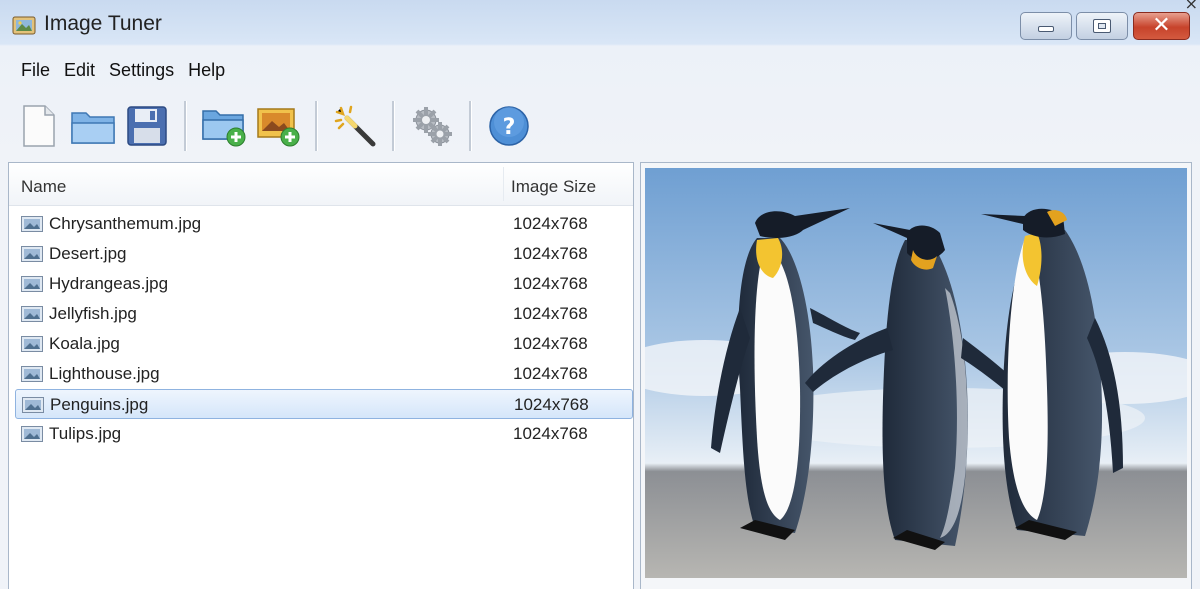 Image resolution: width=1200 pixels, height=589 pixels. What do you see at coordinates (324, 224) in the screenshot?
I see `file-row: Chrysanthemum.jpg 1024x768` at bounding box center [324, 224].